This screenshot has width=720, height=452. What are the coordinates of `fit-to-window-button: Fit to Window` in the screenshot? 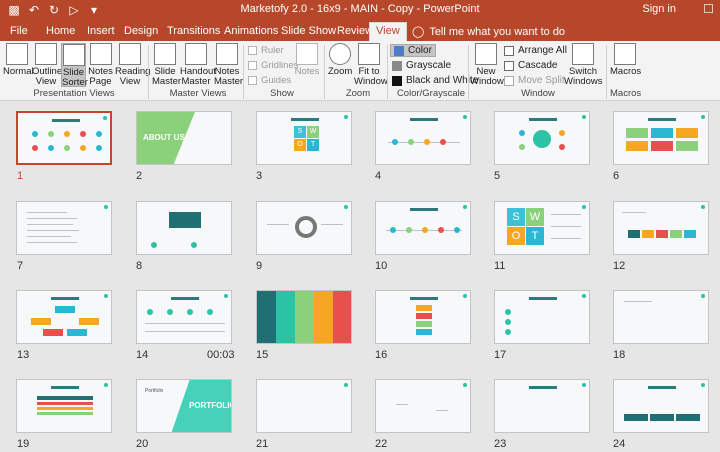 It's located at (371, 65).